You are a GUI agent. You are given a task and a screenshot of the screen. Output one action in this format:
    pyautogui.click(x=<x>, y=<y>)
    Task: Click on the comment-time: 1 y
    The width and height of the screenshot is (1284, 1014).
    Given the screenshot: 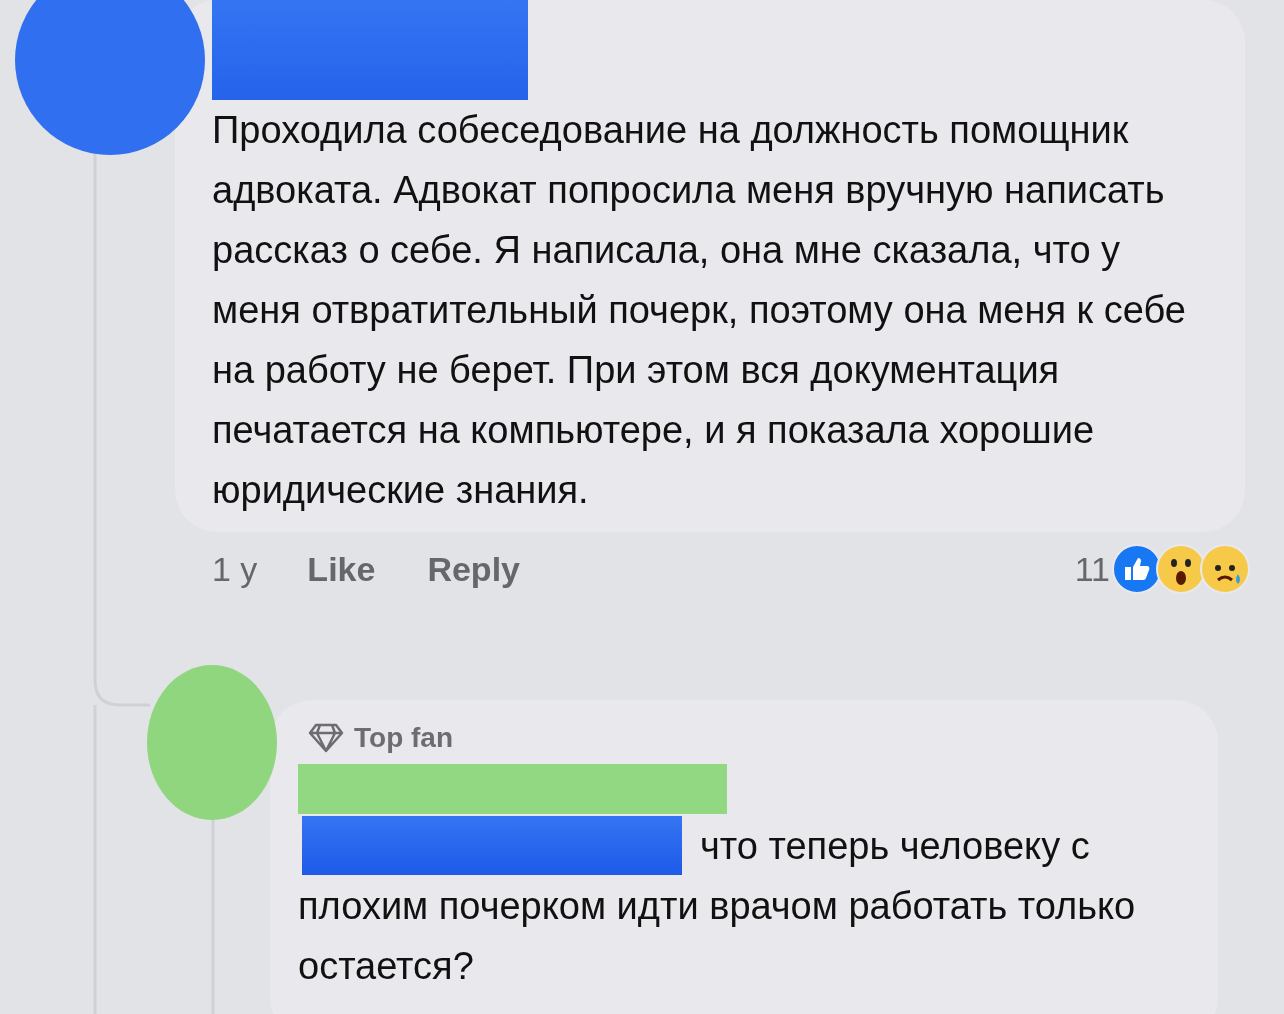 What is the action you would take?
    pyautogui.click(x=235, y=569)
    